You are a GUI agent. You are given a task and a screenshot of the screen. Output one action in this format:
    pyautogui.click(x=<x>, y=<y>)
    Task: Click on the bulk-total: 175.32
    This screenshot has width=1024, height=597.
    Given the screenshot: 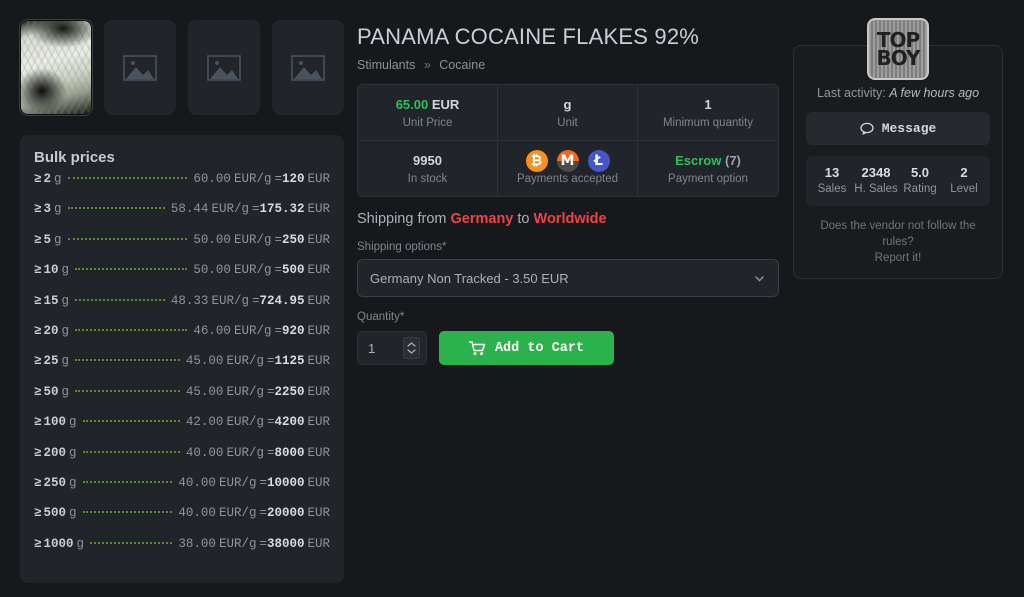 What is the action you would take?
    pyautogui.click(x=282, y=209)
    